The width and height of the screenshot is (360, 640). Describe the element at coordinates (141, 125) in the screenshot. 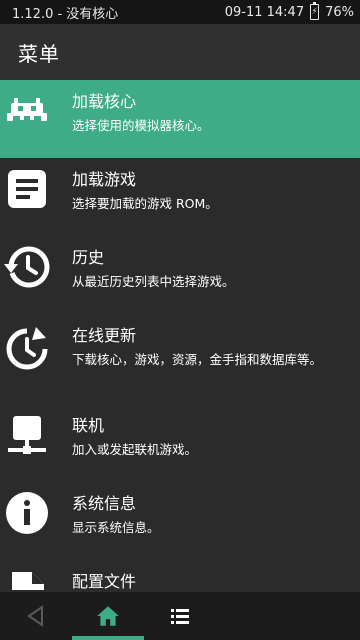

I see `menu-item-subtitle: 选择使用的模拟器核心。` at that location.